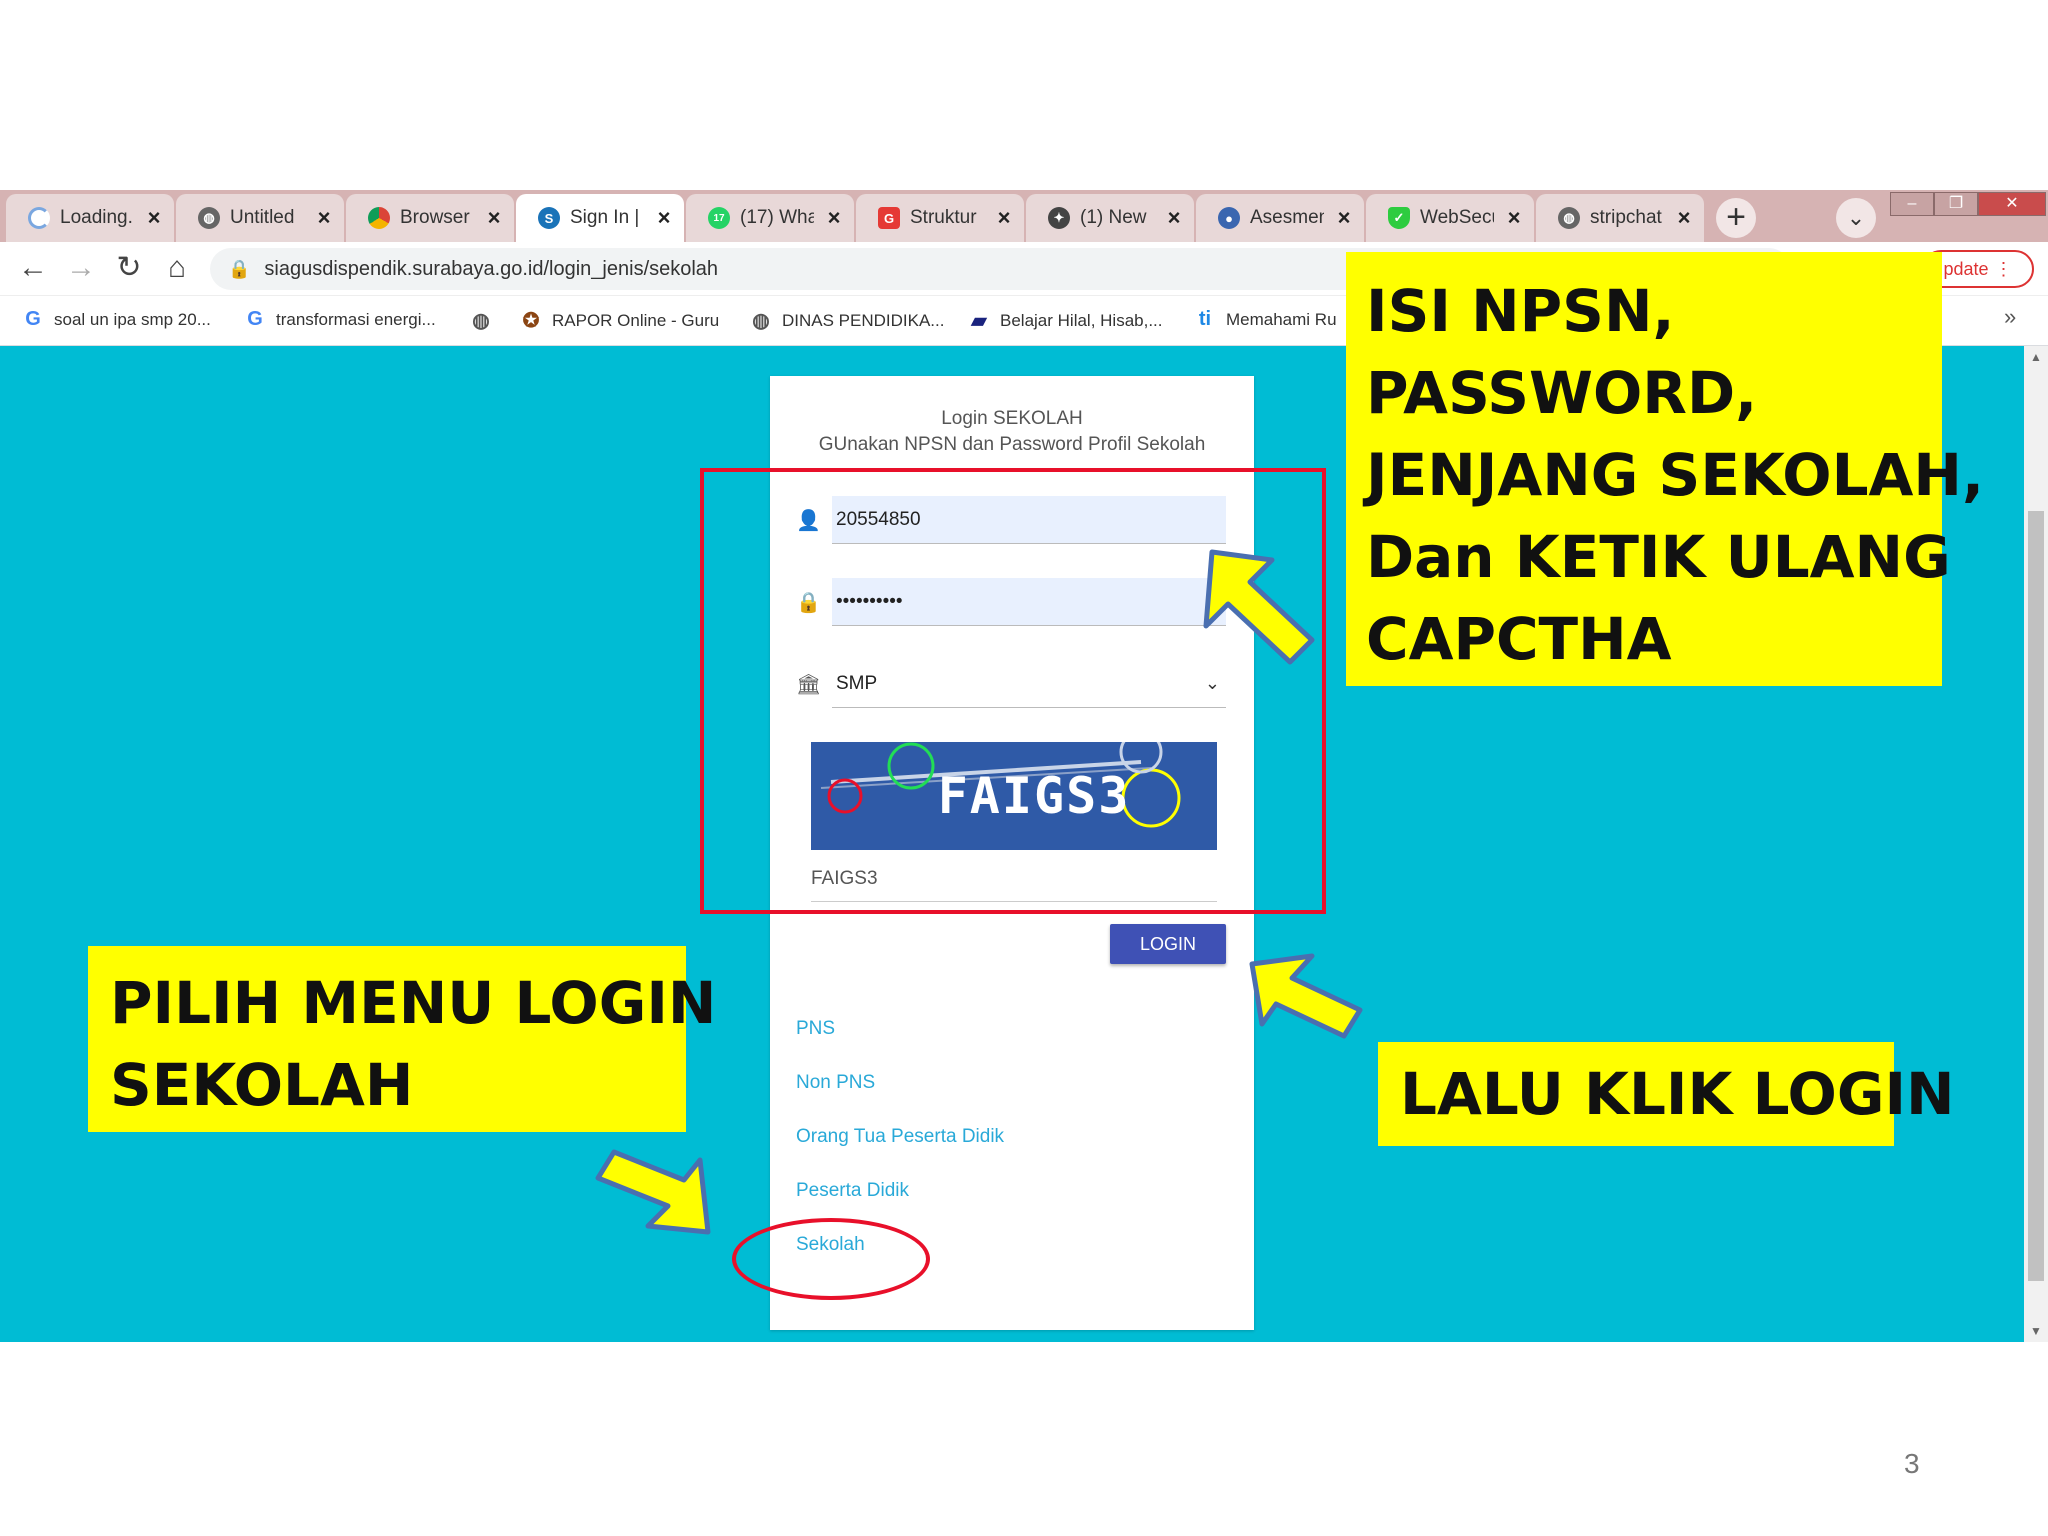 The width and height of the screenshot is (2048, 1536). Describe the element at coordinates (402, 1039) in the screenshot. I see `annotation-choose-menu: PILIH MENU LOGIN SEKOLAH` at that location.